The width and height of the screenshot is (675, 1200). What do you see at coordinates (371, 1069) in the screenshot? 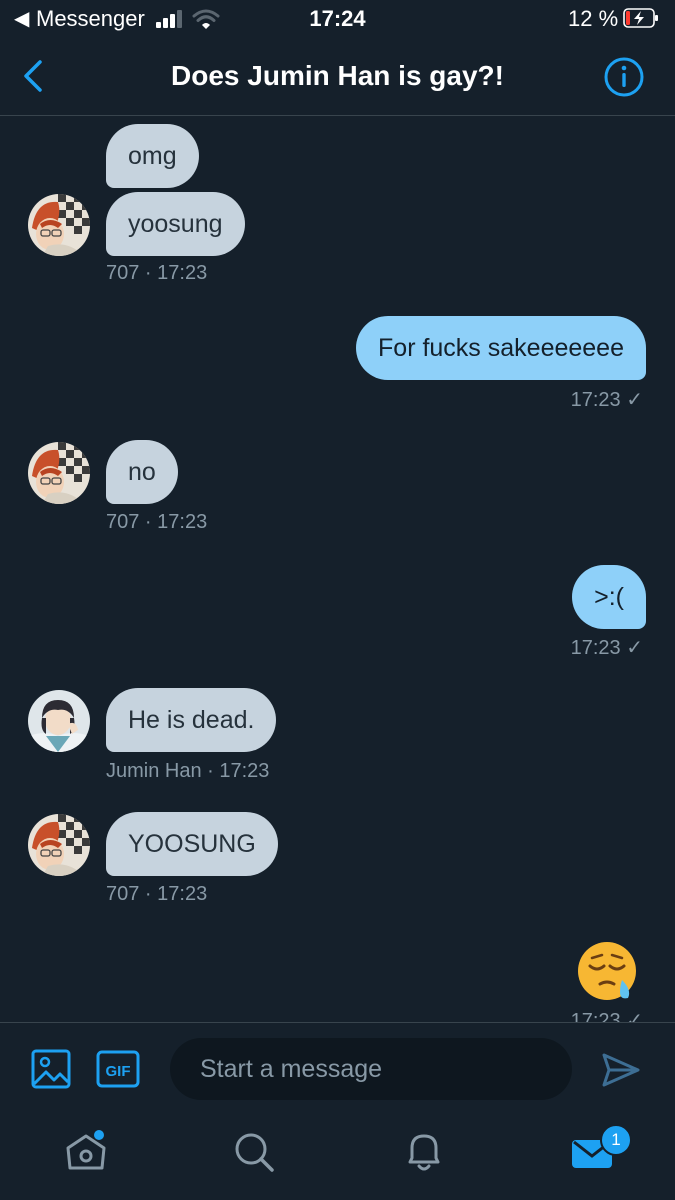
I see `message-input` at bounding box center [371, 1069].